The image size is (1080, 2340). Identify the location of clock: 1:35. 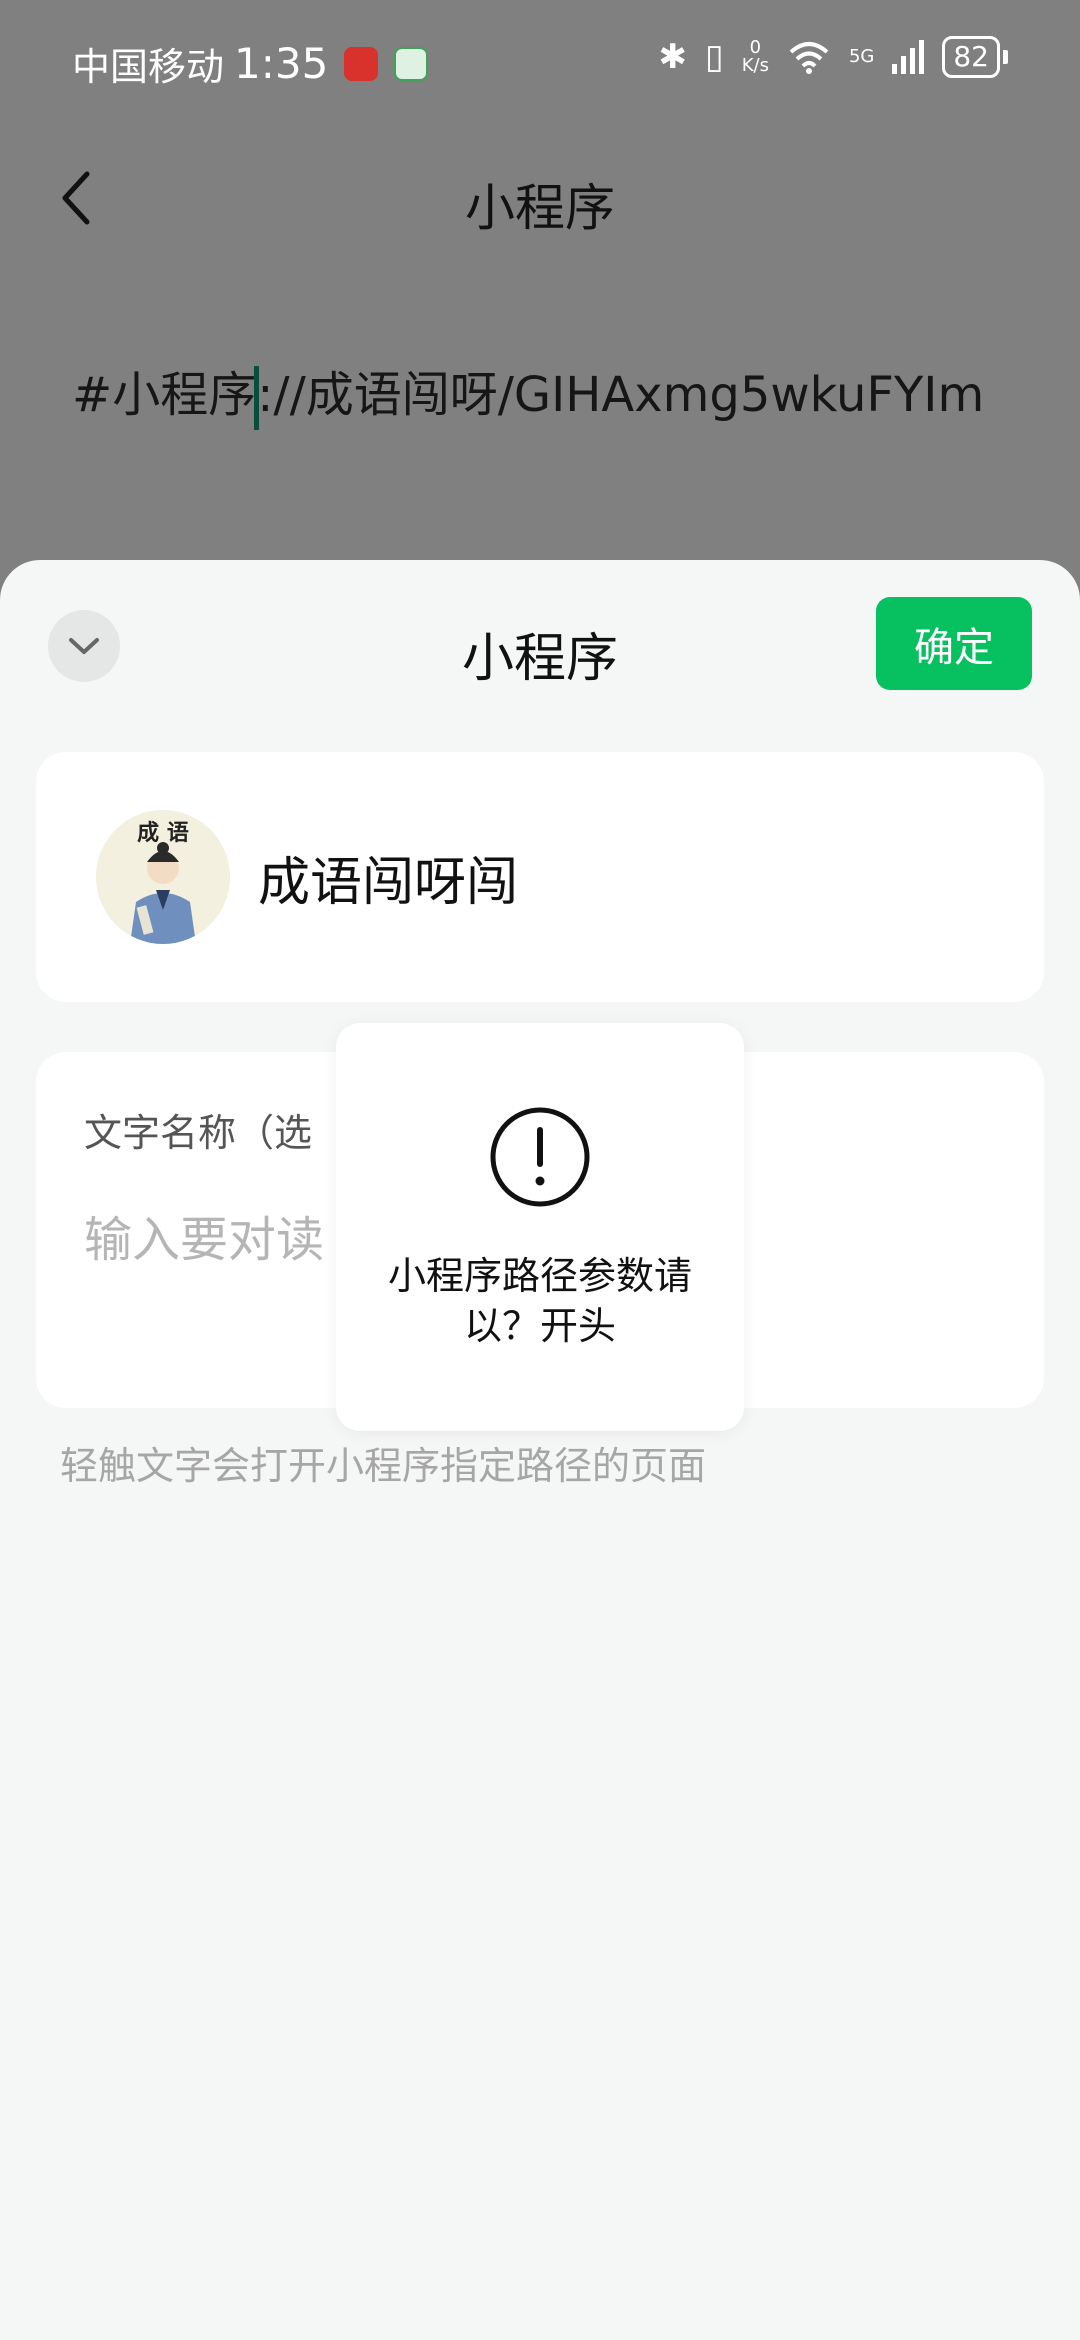
(281, 63).